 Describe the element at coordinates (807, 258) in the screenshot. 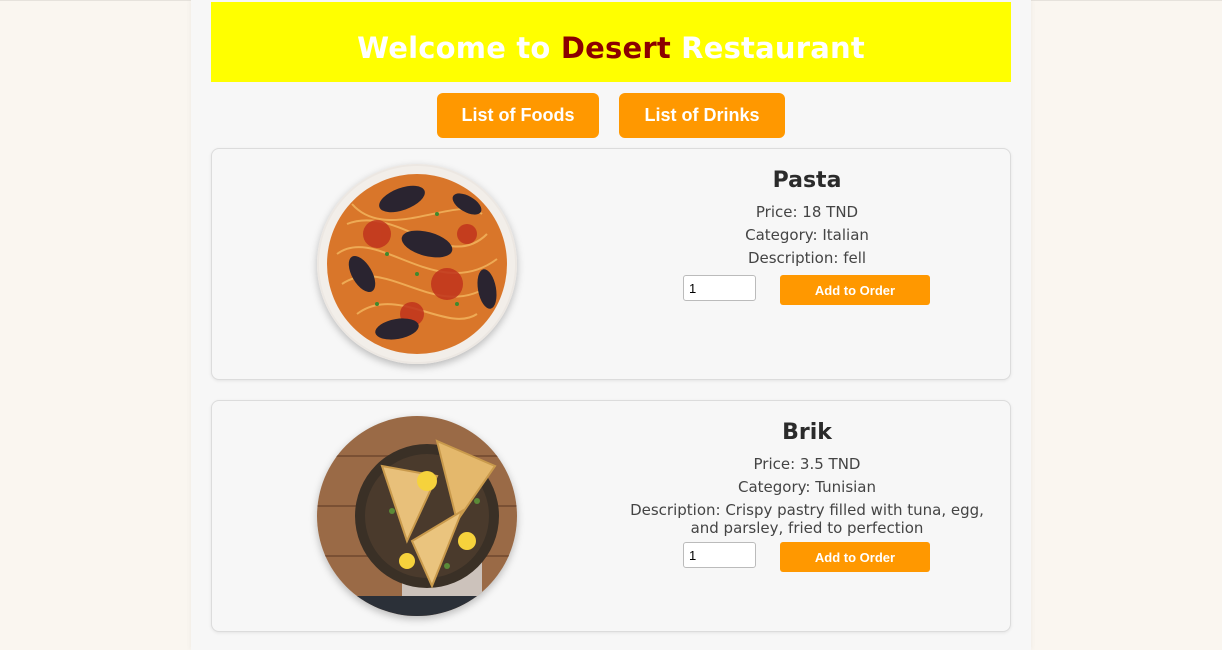

I see `menu-item-description: Description: fell` at that location.